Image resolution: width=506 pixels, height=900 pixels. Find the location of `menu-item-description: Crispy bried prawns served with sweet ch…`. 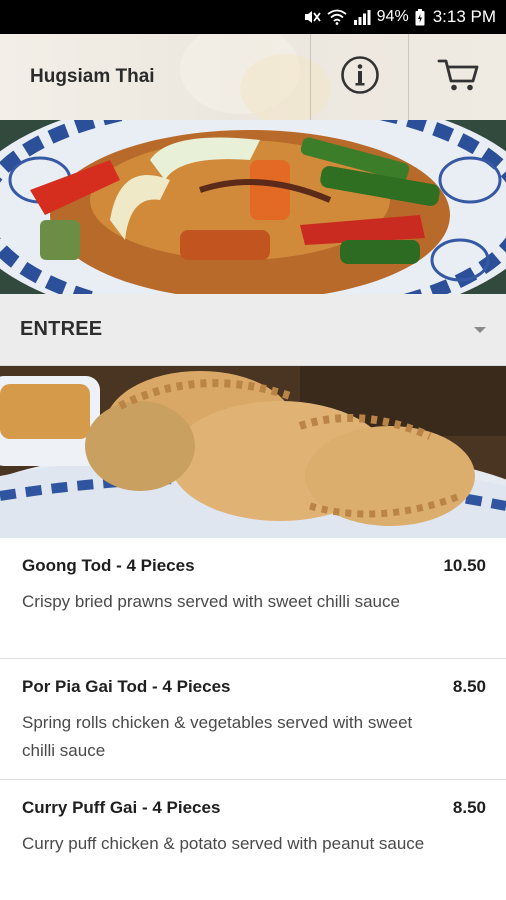

menu-item-description: Crispy bried prawns served with sweet ch… is located at coordinates (211, 601).